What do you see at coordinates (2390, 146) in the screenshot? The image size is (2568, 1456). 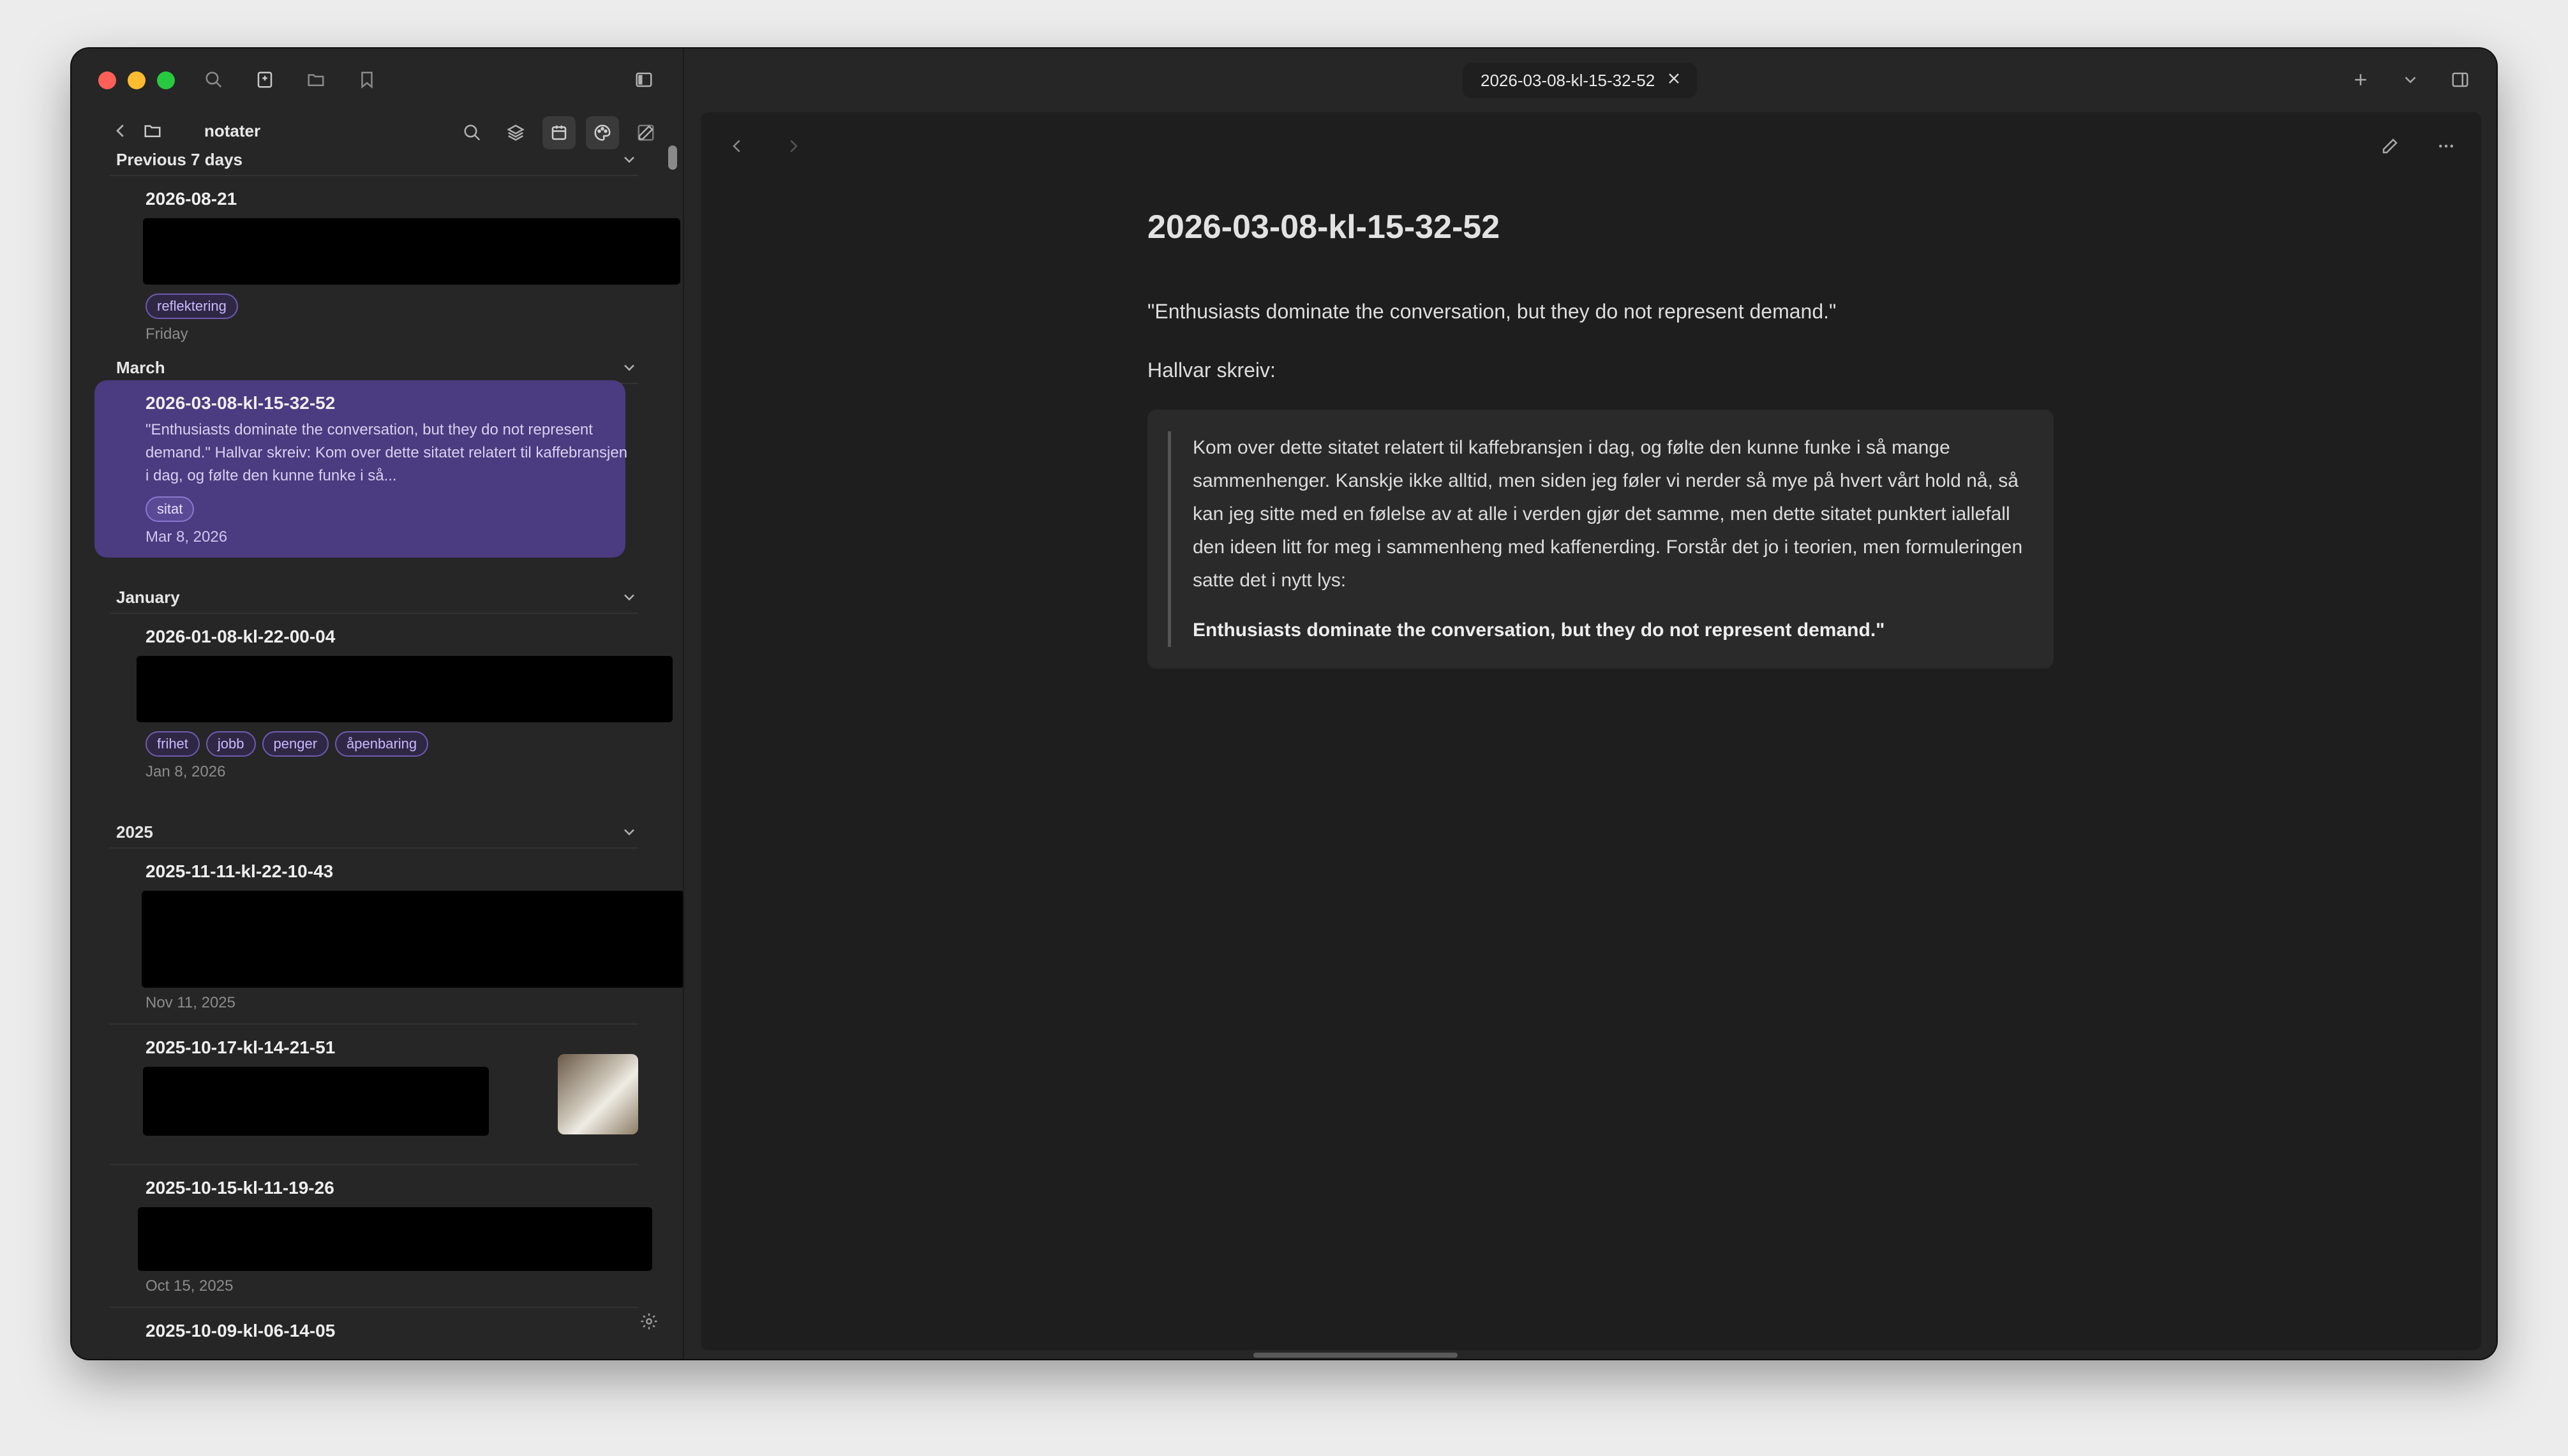 I see `pencil-icon` at bounding box center [2390, 146].